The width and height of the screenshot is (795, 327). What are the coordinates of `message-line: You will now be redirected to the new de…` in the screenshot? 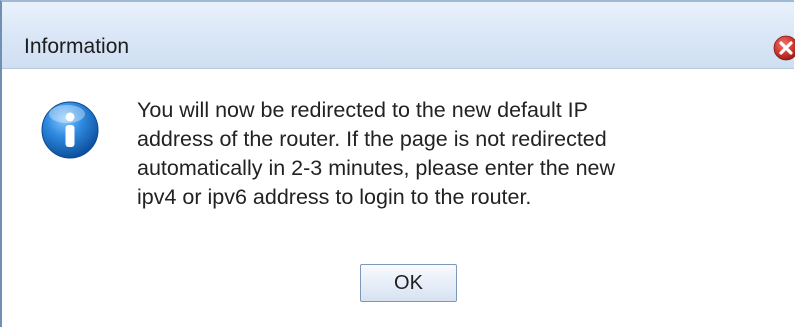 It's located at (362, 110).